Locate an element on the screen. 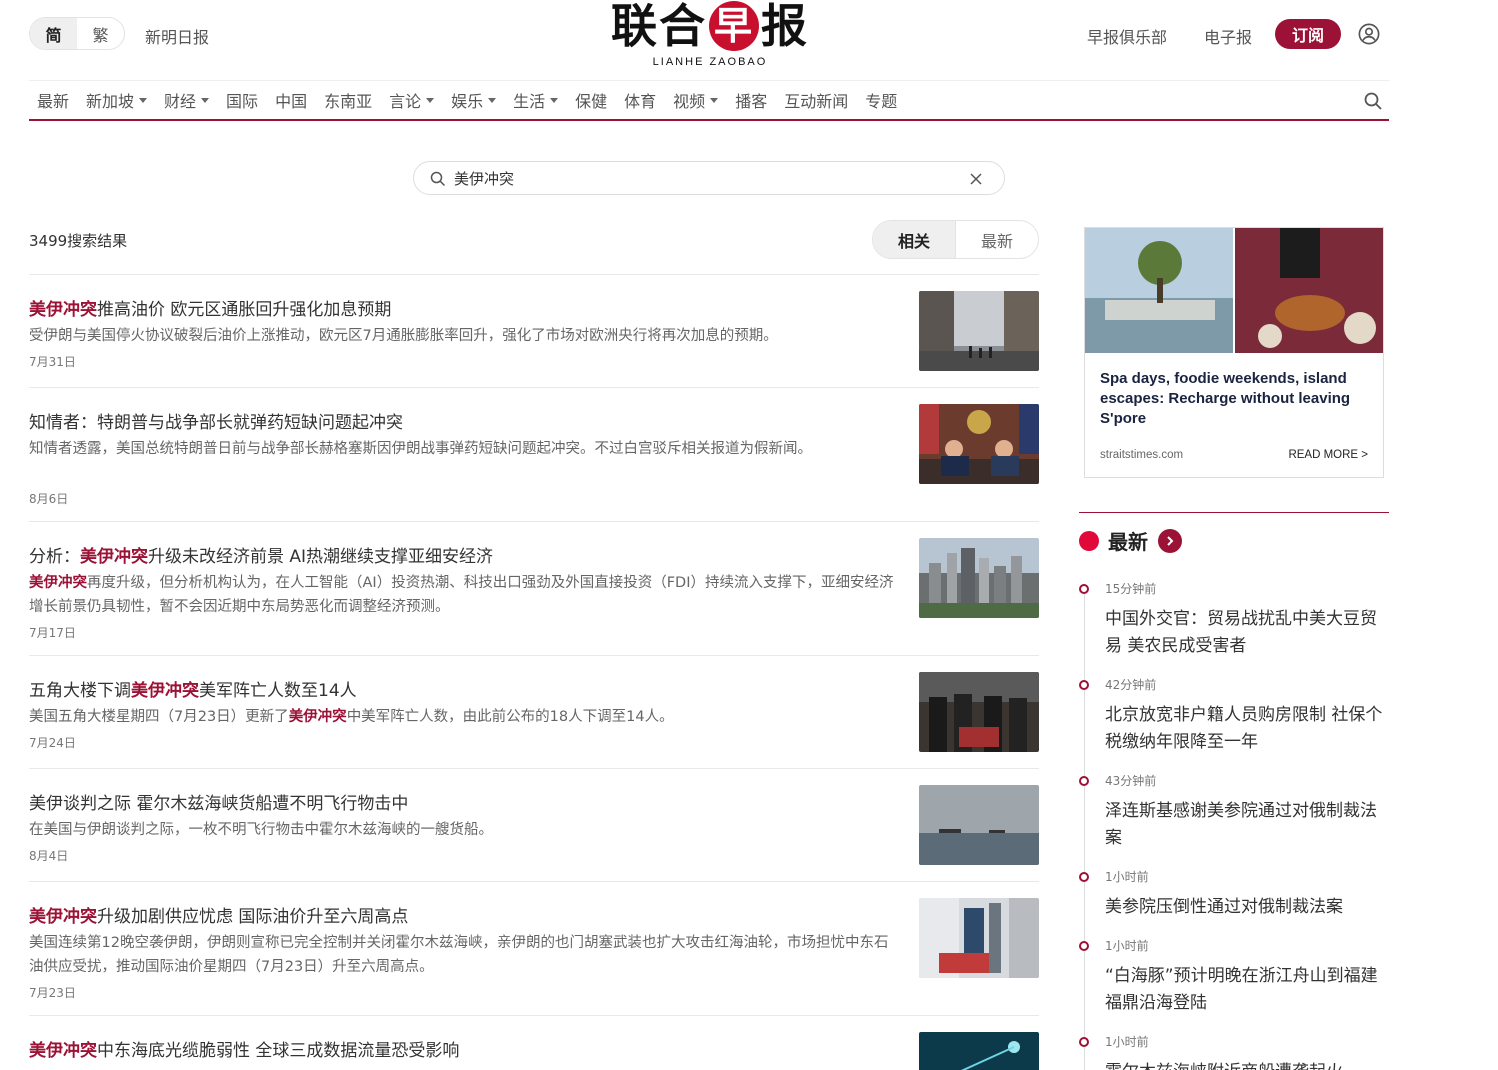  nav-item: 言论 is located at coordinates (412, 100).